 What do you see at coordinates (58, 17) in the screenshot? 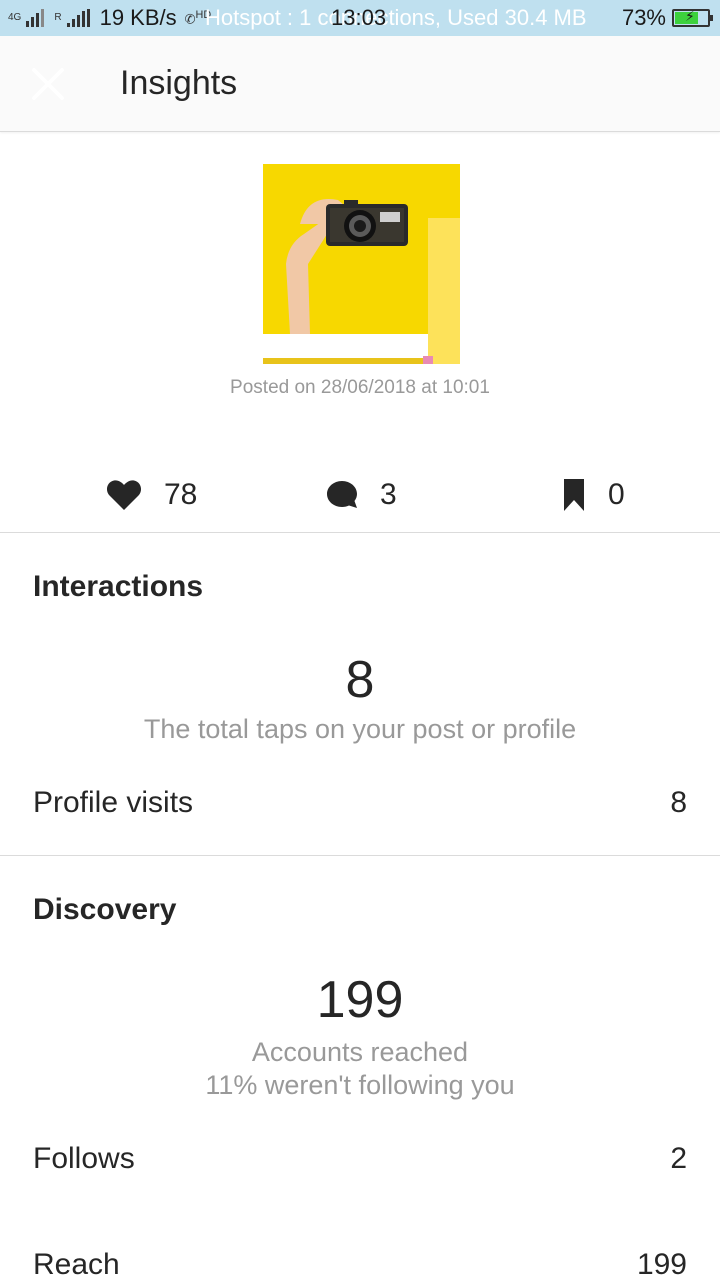
I see `roaming-tag: R` at bounding box center [58, 17].